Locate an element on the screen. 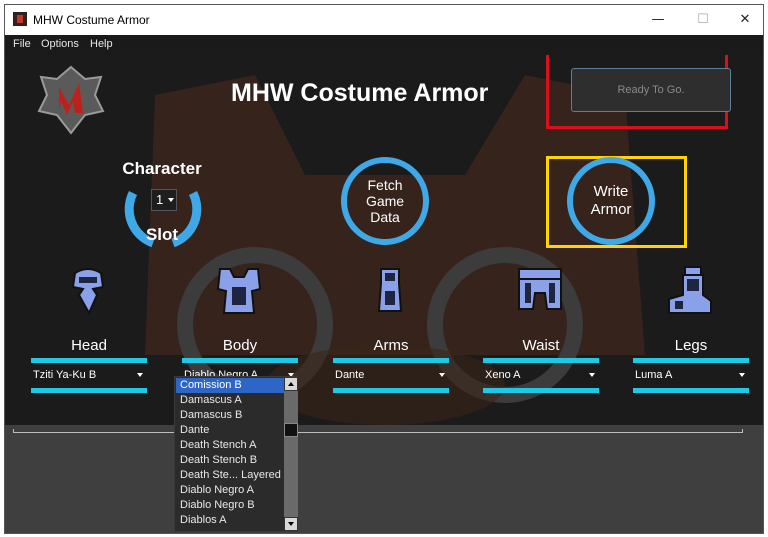 The width and height of the screenshot is (768, 537). character-slot-select: 1 is located at coordinates (164, 200).